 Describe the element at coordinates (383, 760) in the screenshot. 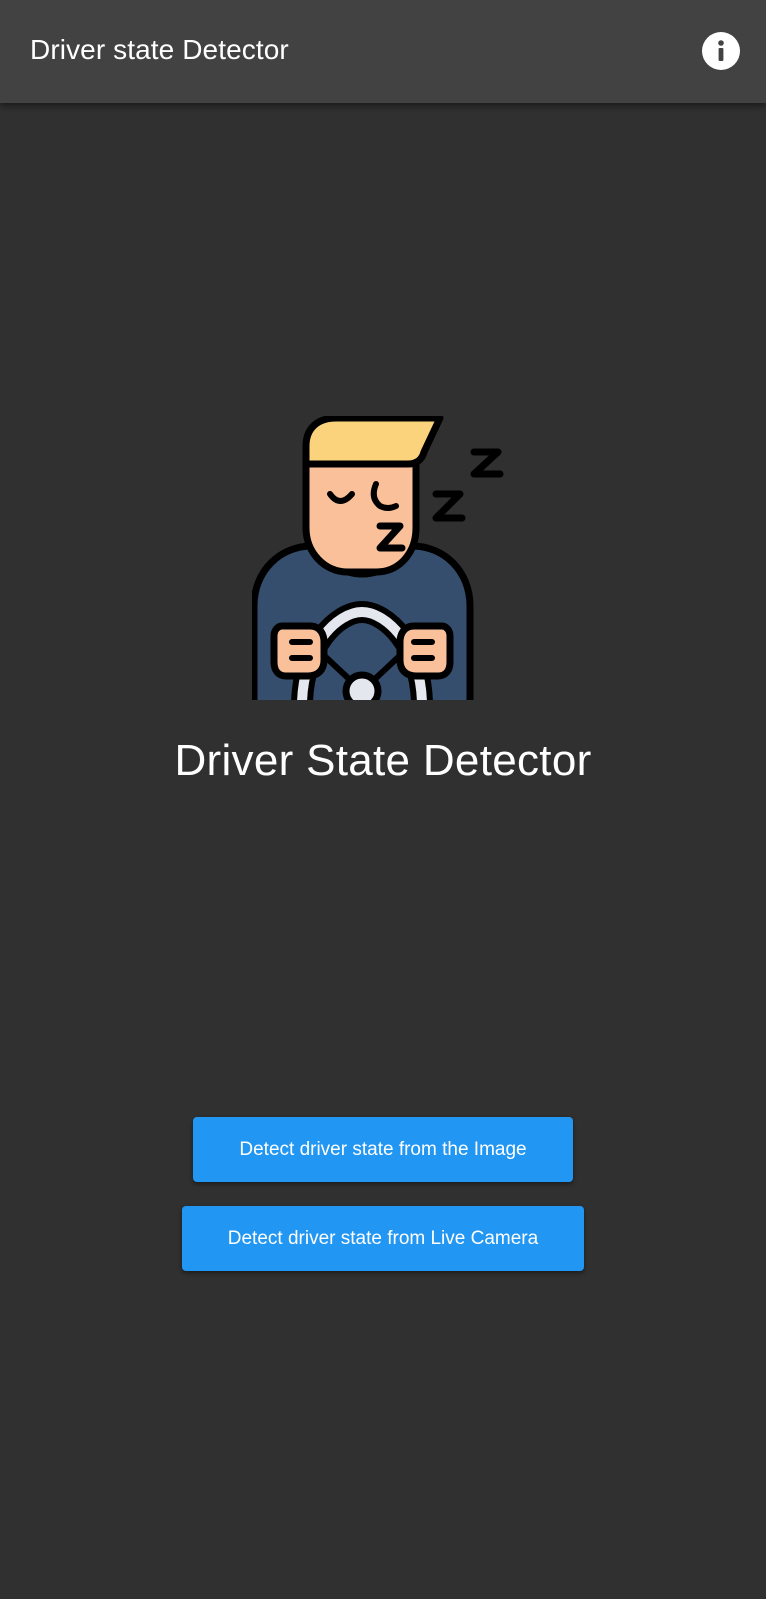

I see `hero-title: Driver State Detector` at that location.